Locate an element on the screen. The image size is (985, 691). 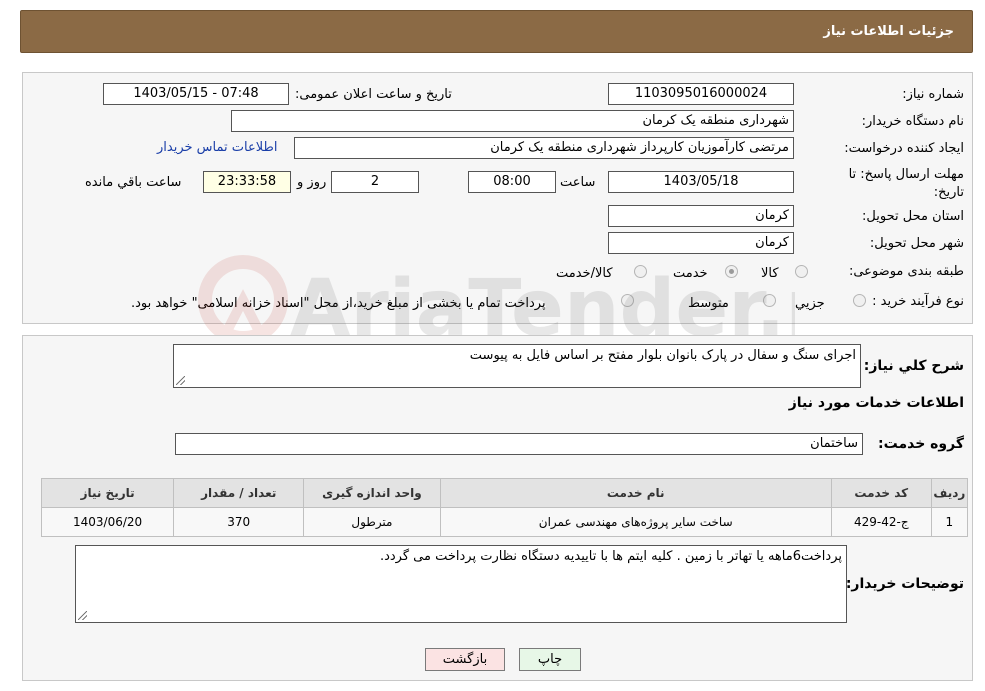
city-field: کرمان is located at coordinates (701, 243).